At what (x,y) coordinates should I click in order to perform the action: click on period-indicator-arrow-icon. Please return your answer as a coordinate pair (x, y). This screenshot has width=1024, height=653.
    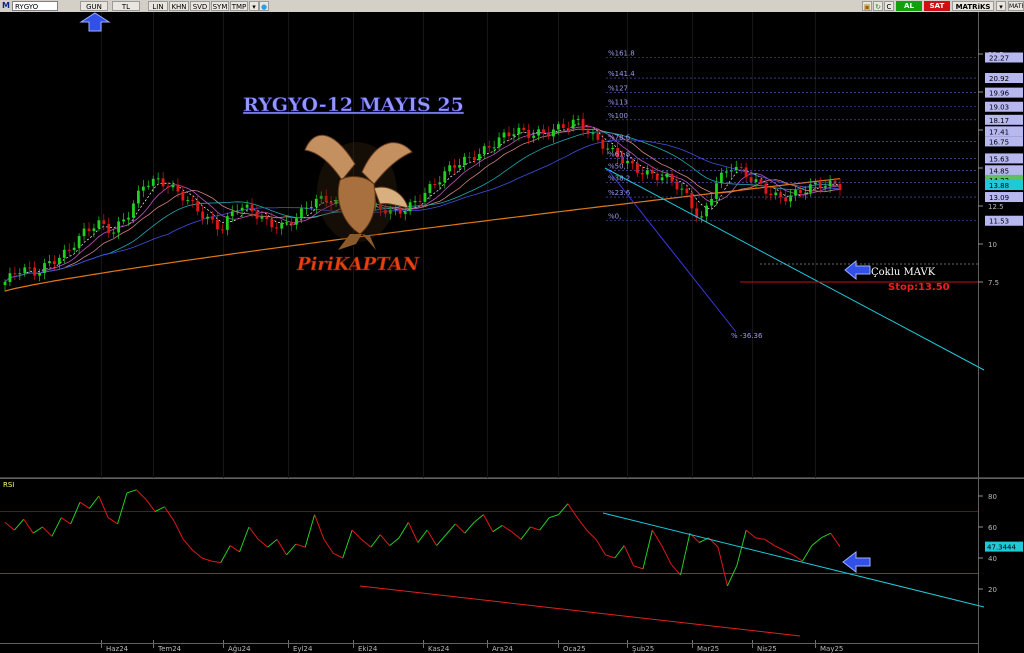
    Looking at the image, I should click on (95, 22).